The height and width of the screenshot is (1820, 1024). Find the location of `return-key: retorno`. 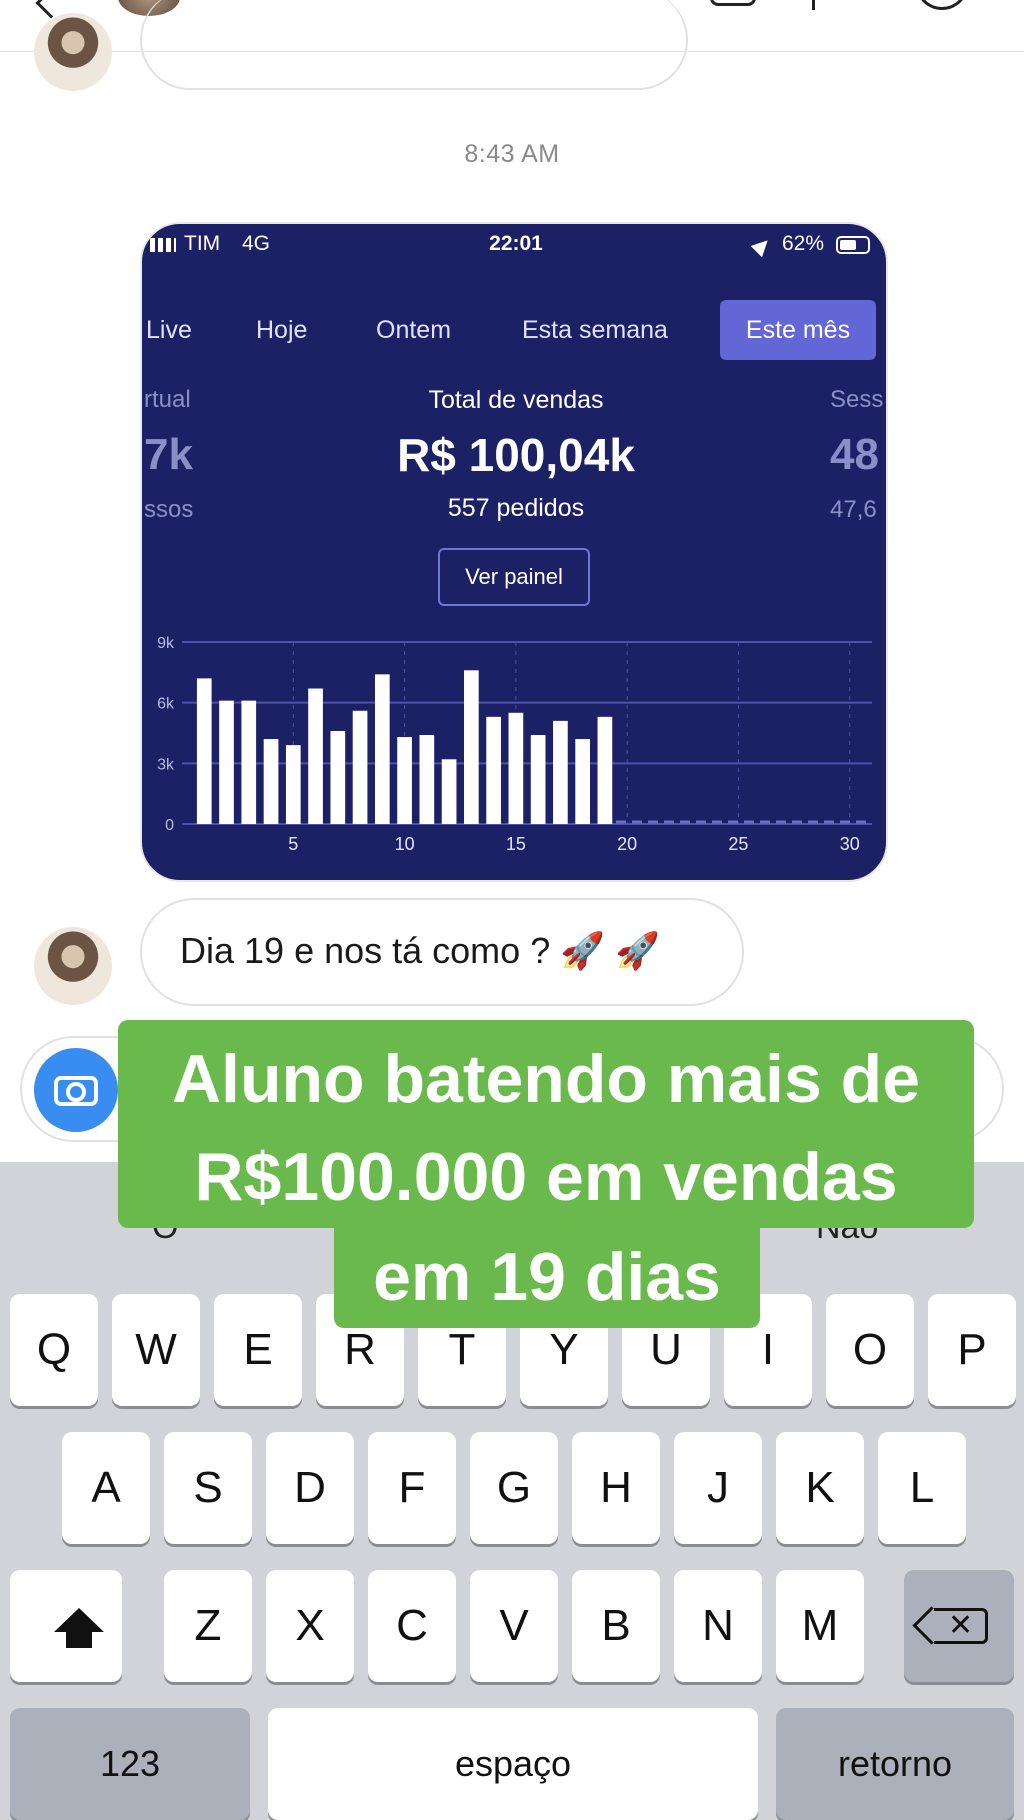

return-key: retorno is located at coordinates (895, 1764).